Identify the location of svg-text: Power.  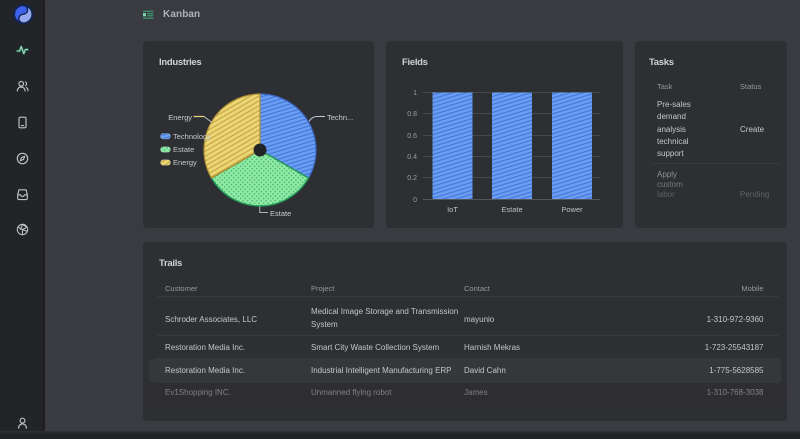
(572, 209).